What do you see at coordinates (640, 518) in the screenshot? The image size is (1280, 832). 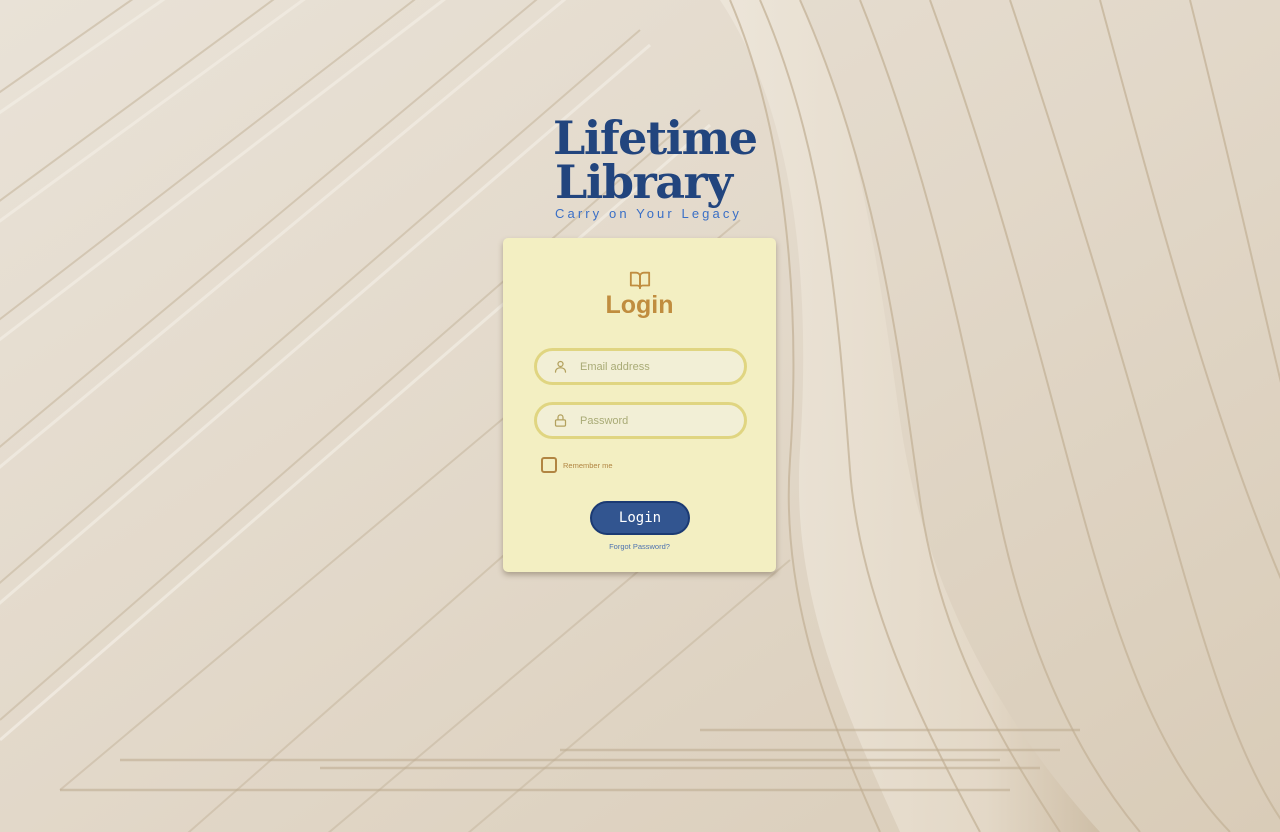 I see `login-button: Login` at bounding box center [640, 518].